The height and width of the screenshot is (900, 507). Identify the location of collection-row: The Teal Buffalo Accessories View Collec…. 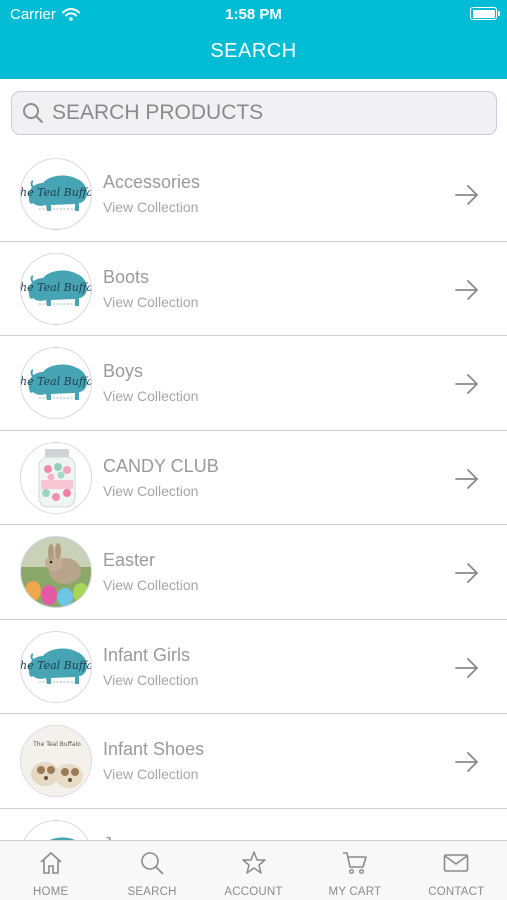
(253, 194).